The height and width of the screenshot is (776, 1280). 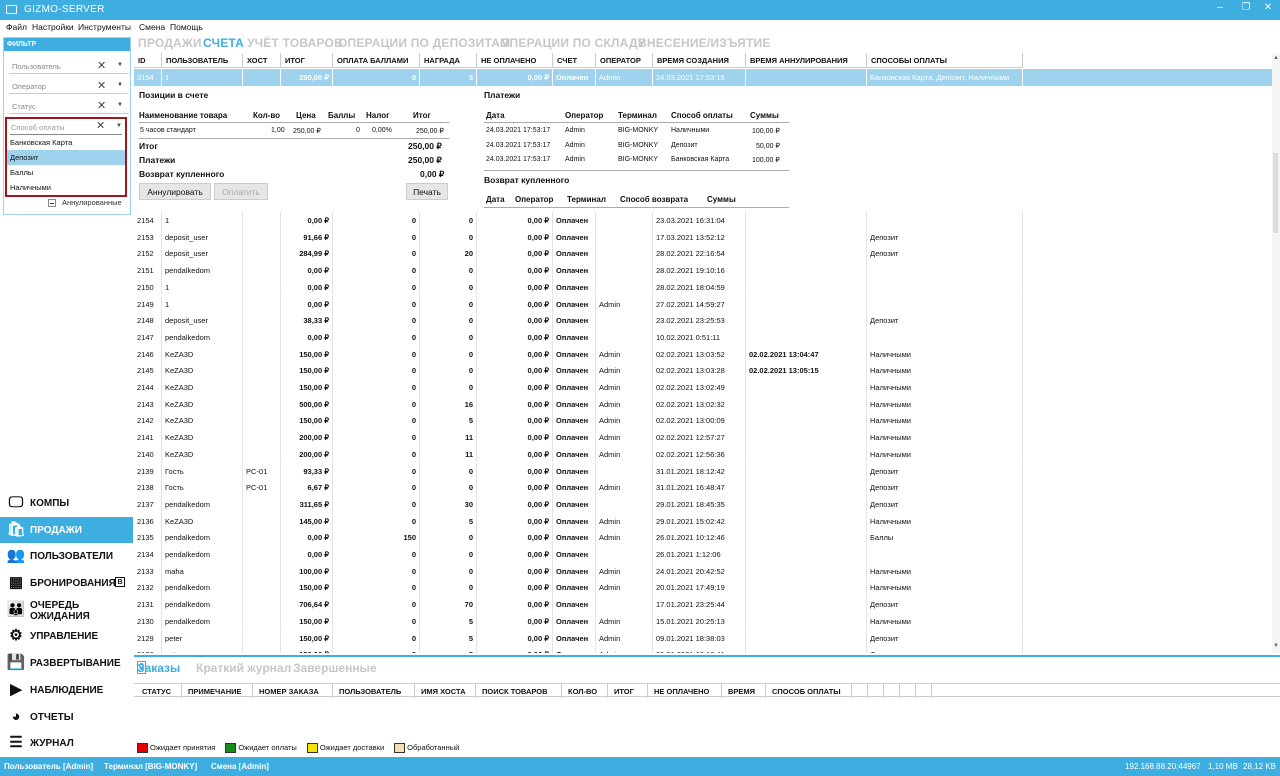 I want to click on column-header: ВРЕМЯ АННУЛИРОВАНИЯ, so click(x=806, y=60).